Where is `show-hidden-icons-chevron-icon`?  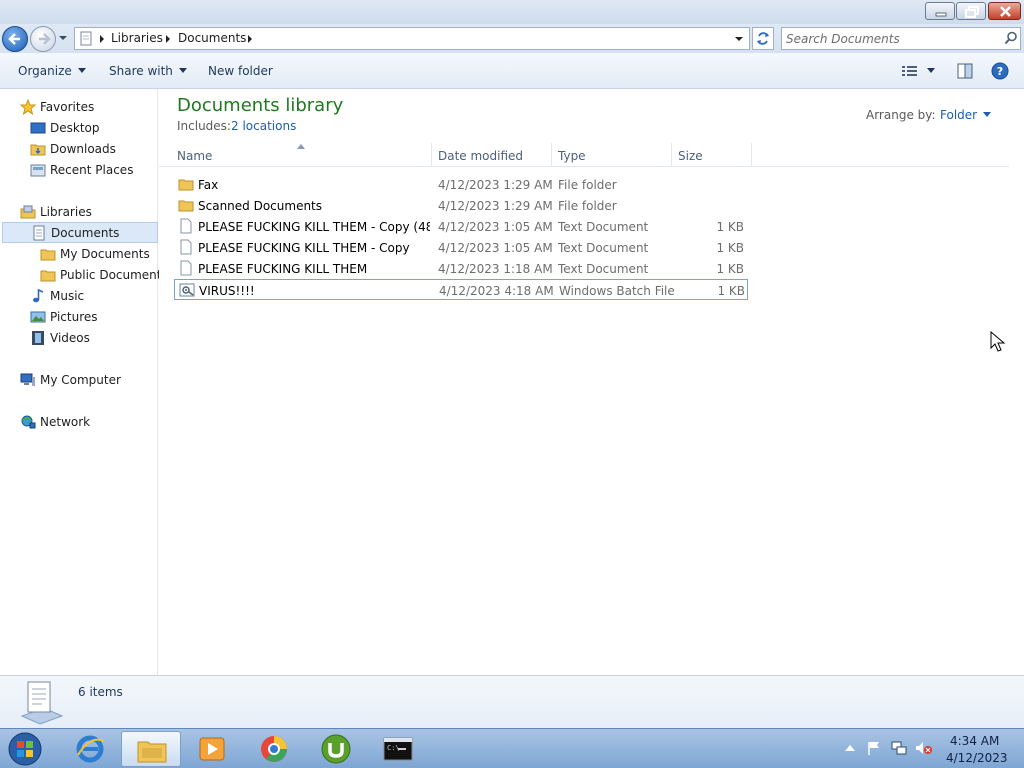
show-hidden-icons-chevron-icon is located at coordinates (850, 748).